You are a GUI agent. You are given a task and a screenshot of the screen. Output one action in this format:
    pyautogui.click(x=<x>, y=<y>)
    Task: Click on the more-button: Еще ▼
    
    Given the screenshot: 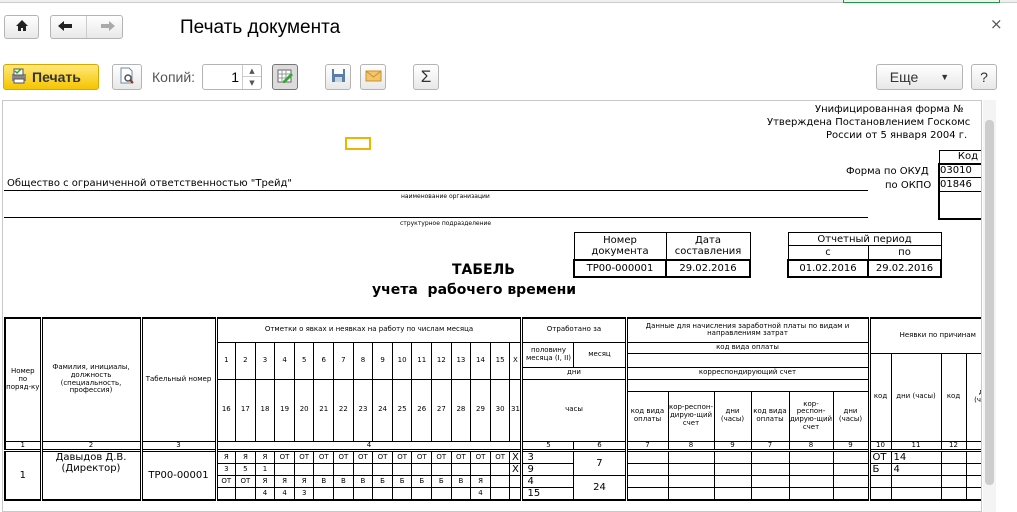 What is the action you would take?
    pyautogui.click(x=919, y=77)
    